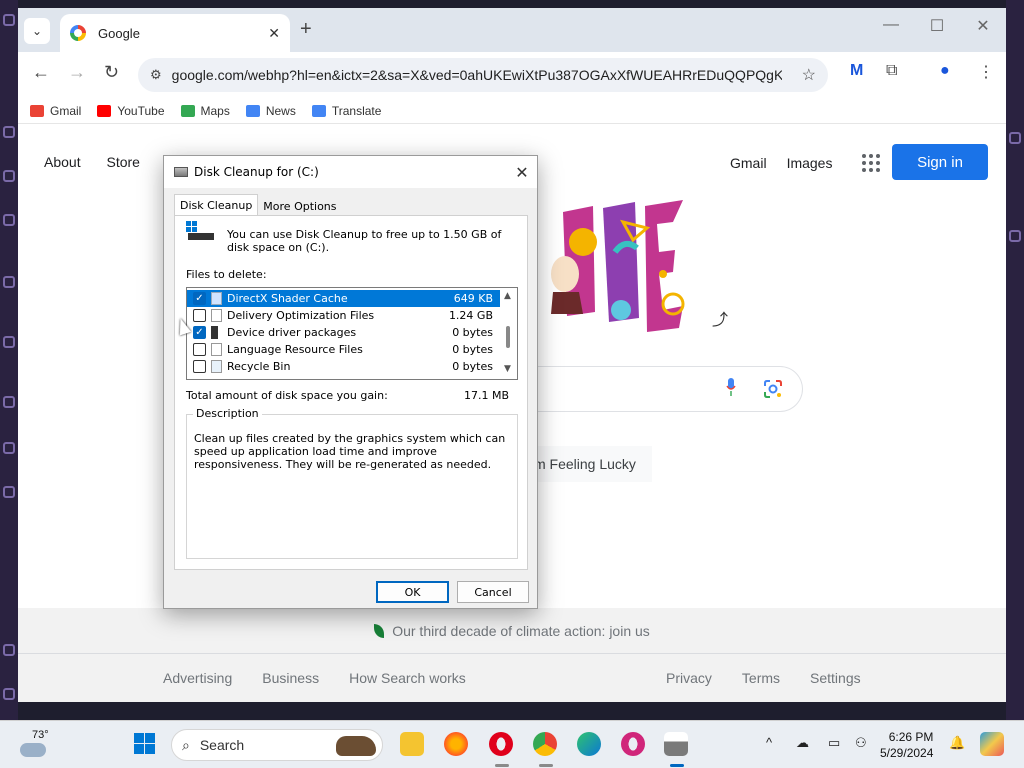  I want to click on tab-close-icon: ✕, so click(274, 33).